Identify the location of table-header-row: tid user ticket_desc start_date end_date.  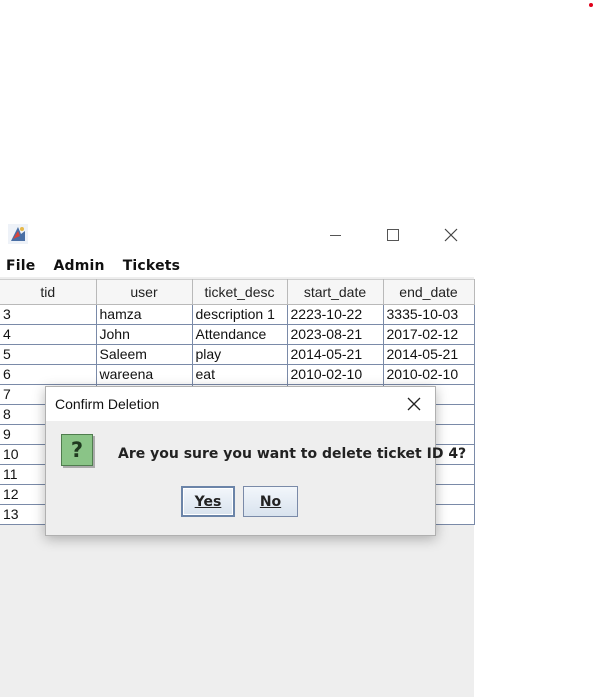
(237, 292).